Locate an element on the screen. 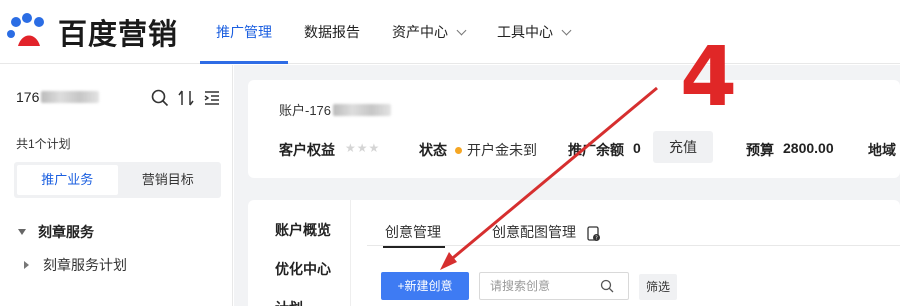 The width and height of the screenshot is (900, 306). tree-plan-node: 刻章服务计划 is located at coordinates (75, 265).